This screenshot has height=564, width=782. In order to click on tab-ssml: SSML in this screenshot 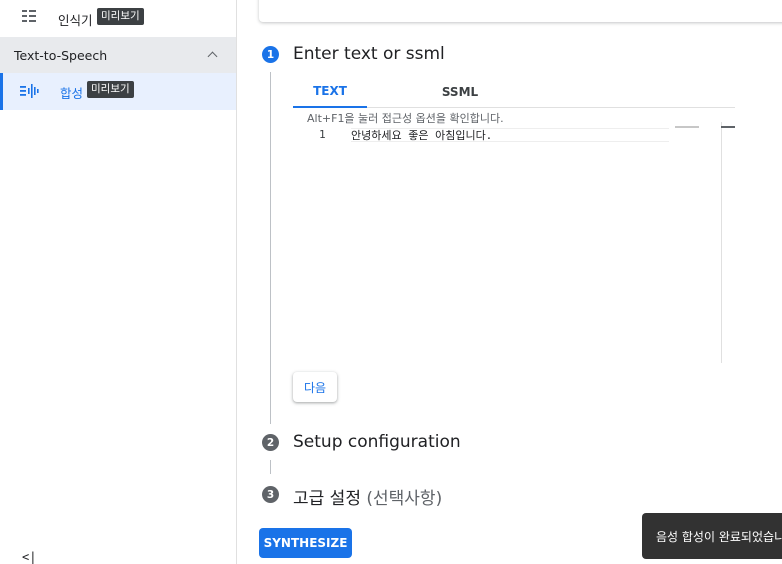, I will do `click(460, 92)`.